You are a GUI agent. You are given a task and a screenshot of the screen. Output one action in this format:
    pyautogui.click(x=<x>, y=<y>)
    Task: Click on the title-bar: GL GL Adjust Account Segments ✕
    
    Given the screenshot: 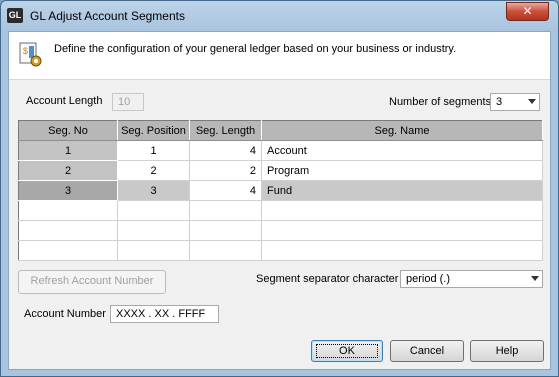 What is the action you would take?
    pyautogui.click(x=279, y=16)
    